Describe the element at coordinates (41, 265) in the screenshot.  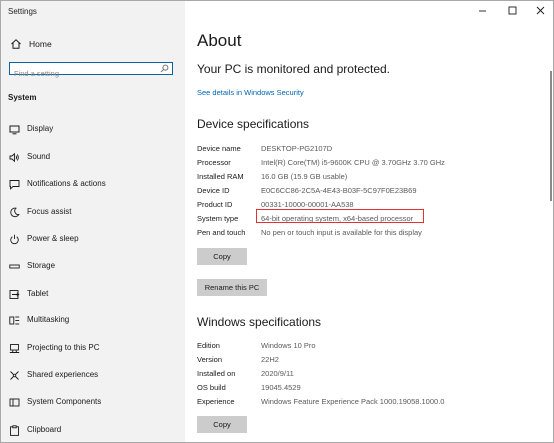
I see `sidebar-item-label: Storage` at that location.